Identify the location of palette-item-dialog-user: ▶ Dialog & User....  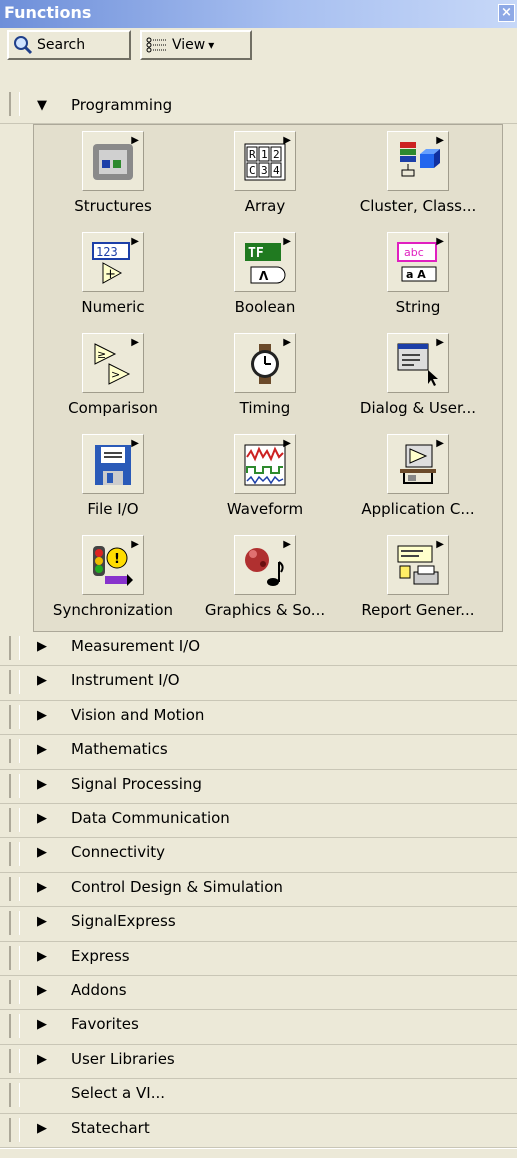
(418, 377).